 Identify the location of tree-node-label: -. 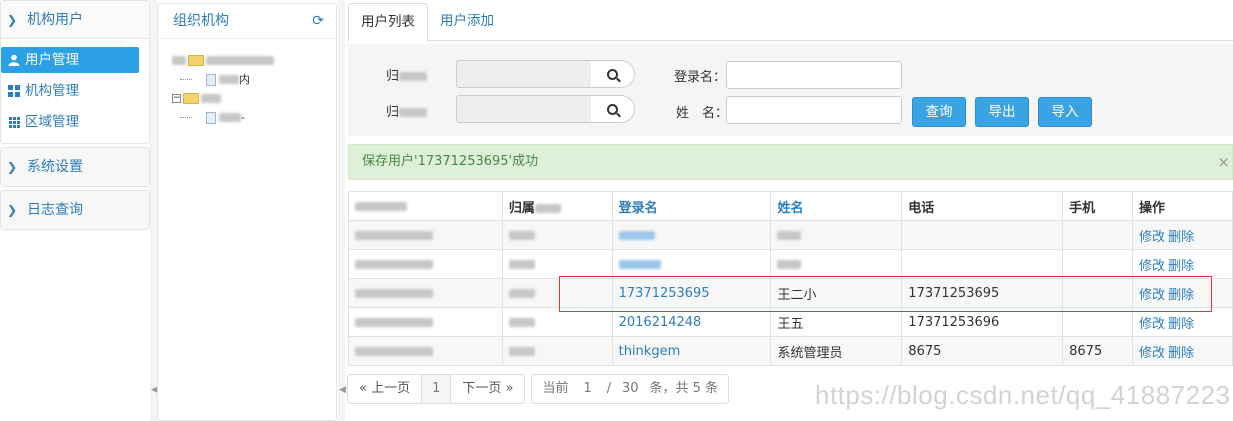
(243, 117).